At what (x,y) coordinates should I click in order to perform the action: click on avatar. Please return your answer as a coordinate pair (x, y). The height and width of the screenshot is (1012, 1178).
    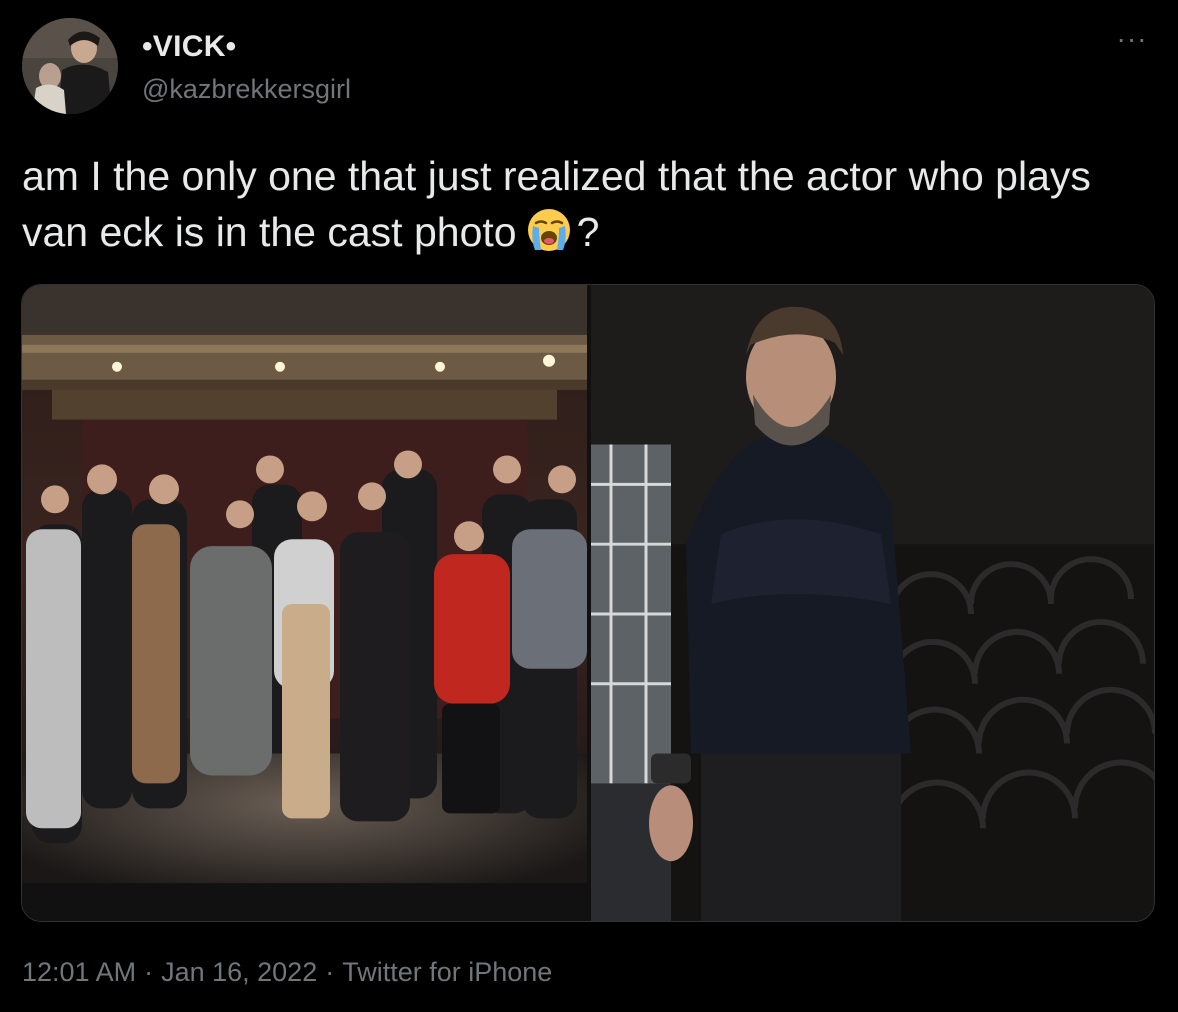
    Looking at the image, I should click on (70, 66).